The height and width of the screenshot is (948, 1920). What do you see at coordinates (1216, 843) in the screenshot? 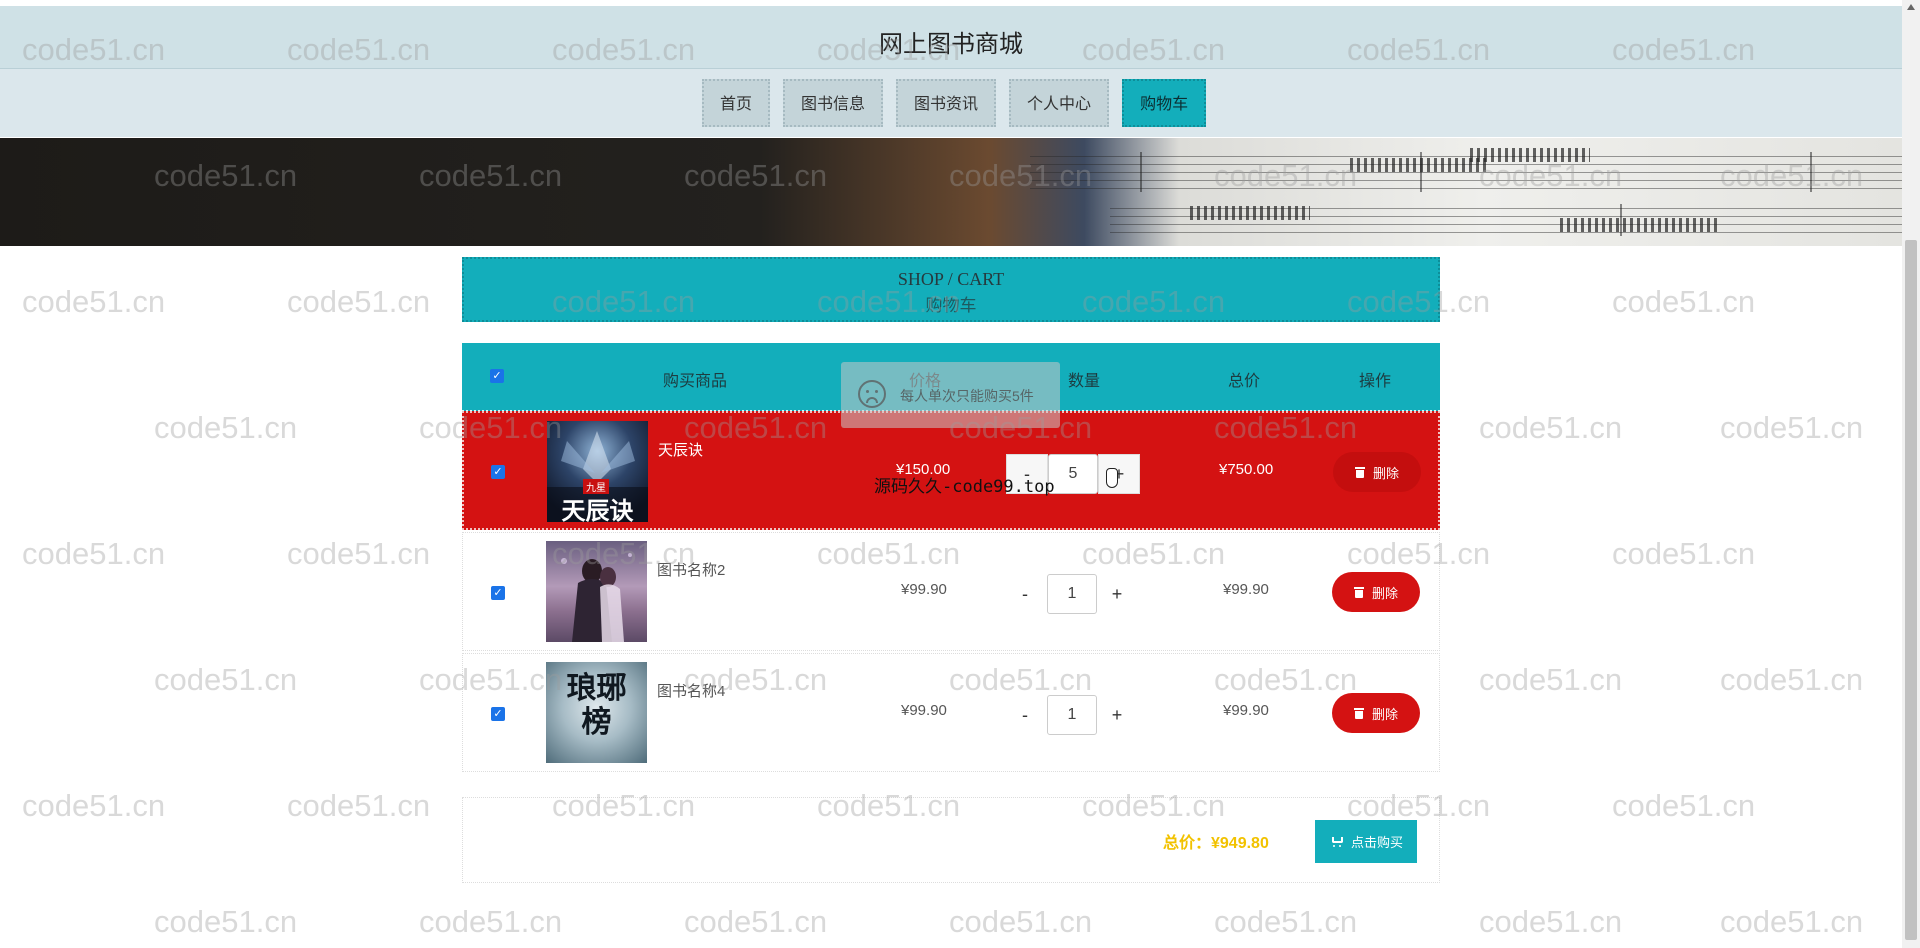
I see `grand-total: 总价：¥949.80` at bounding box center [1216, 843].